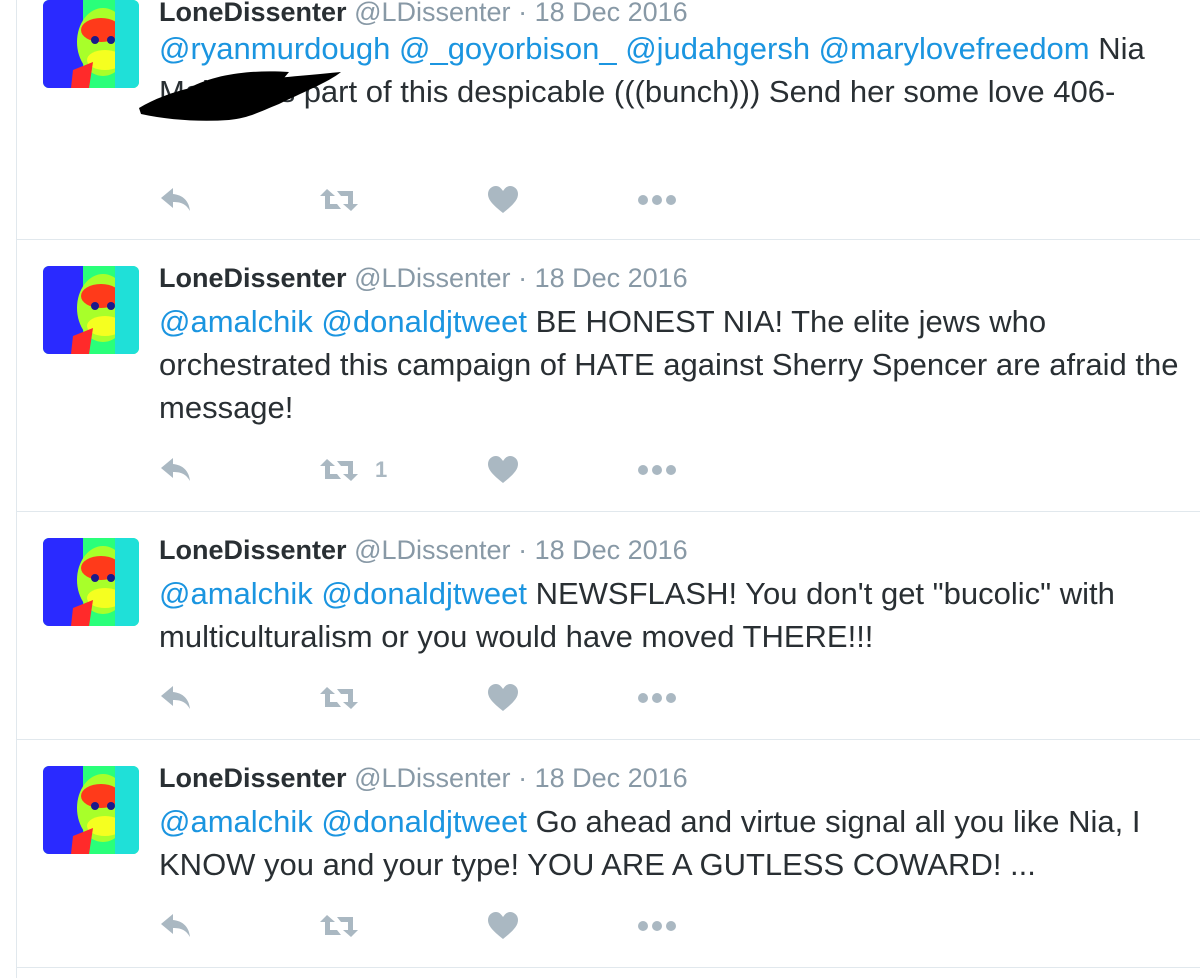 The image size is (1200, 978). I want to click on redaction-scribble, so click(240, 96).